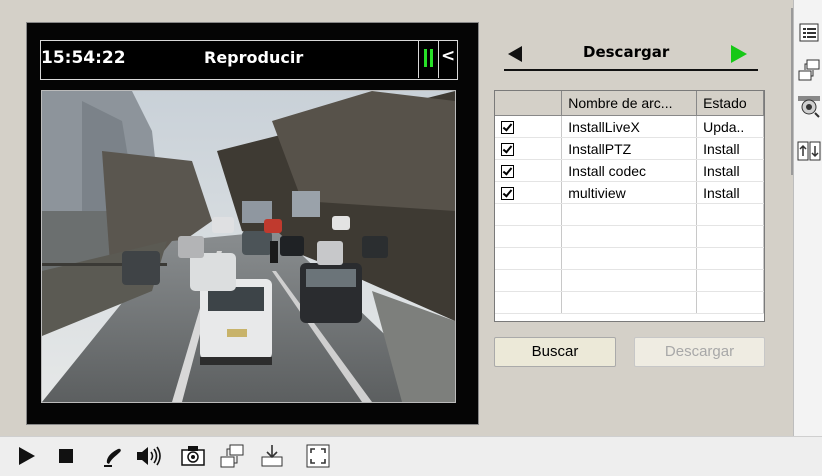  Describe the element at coordinates (809, 33) in the screenshot. I see `list-icon` at that location.